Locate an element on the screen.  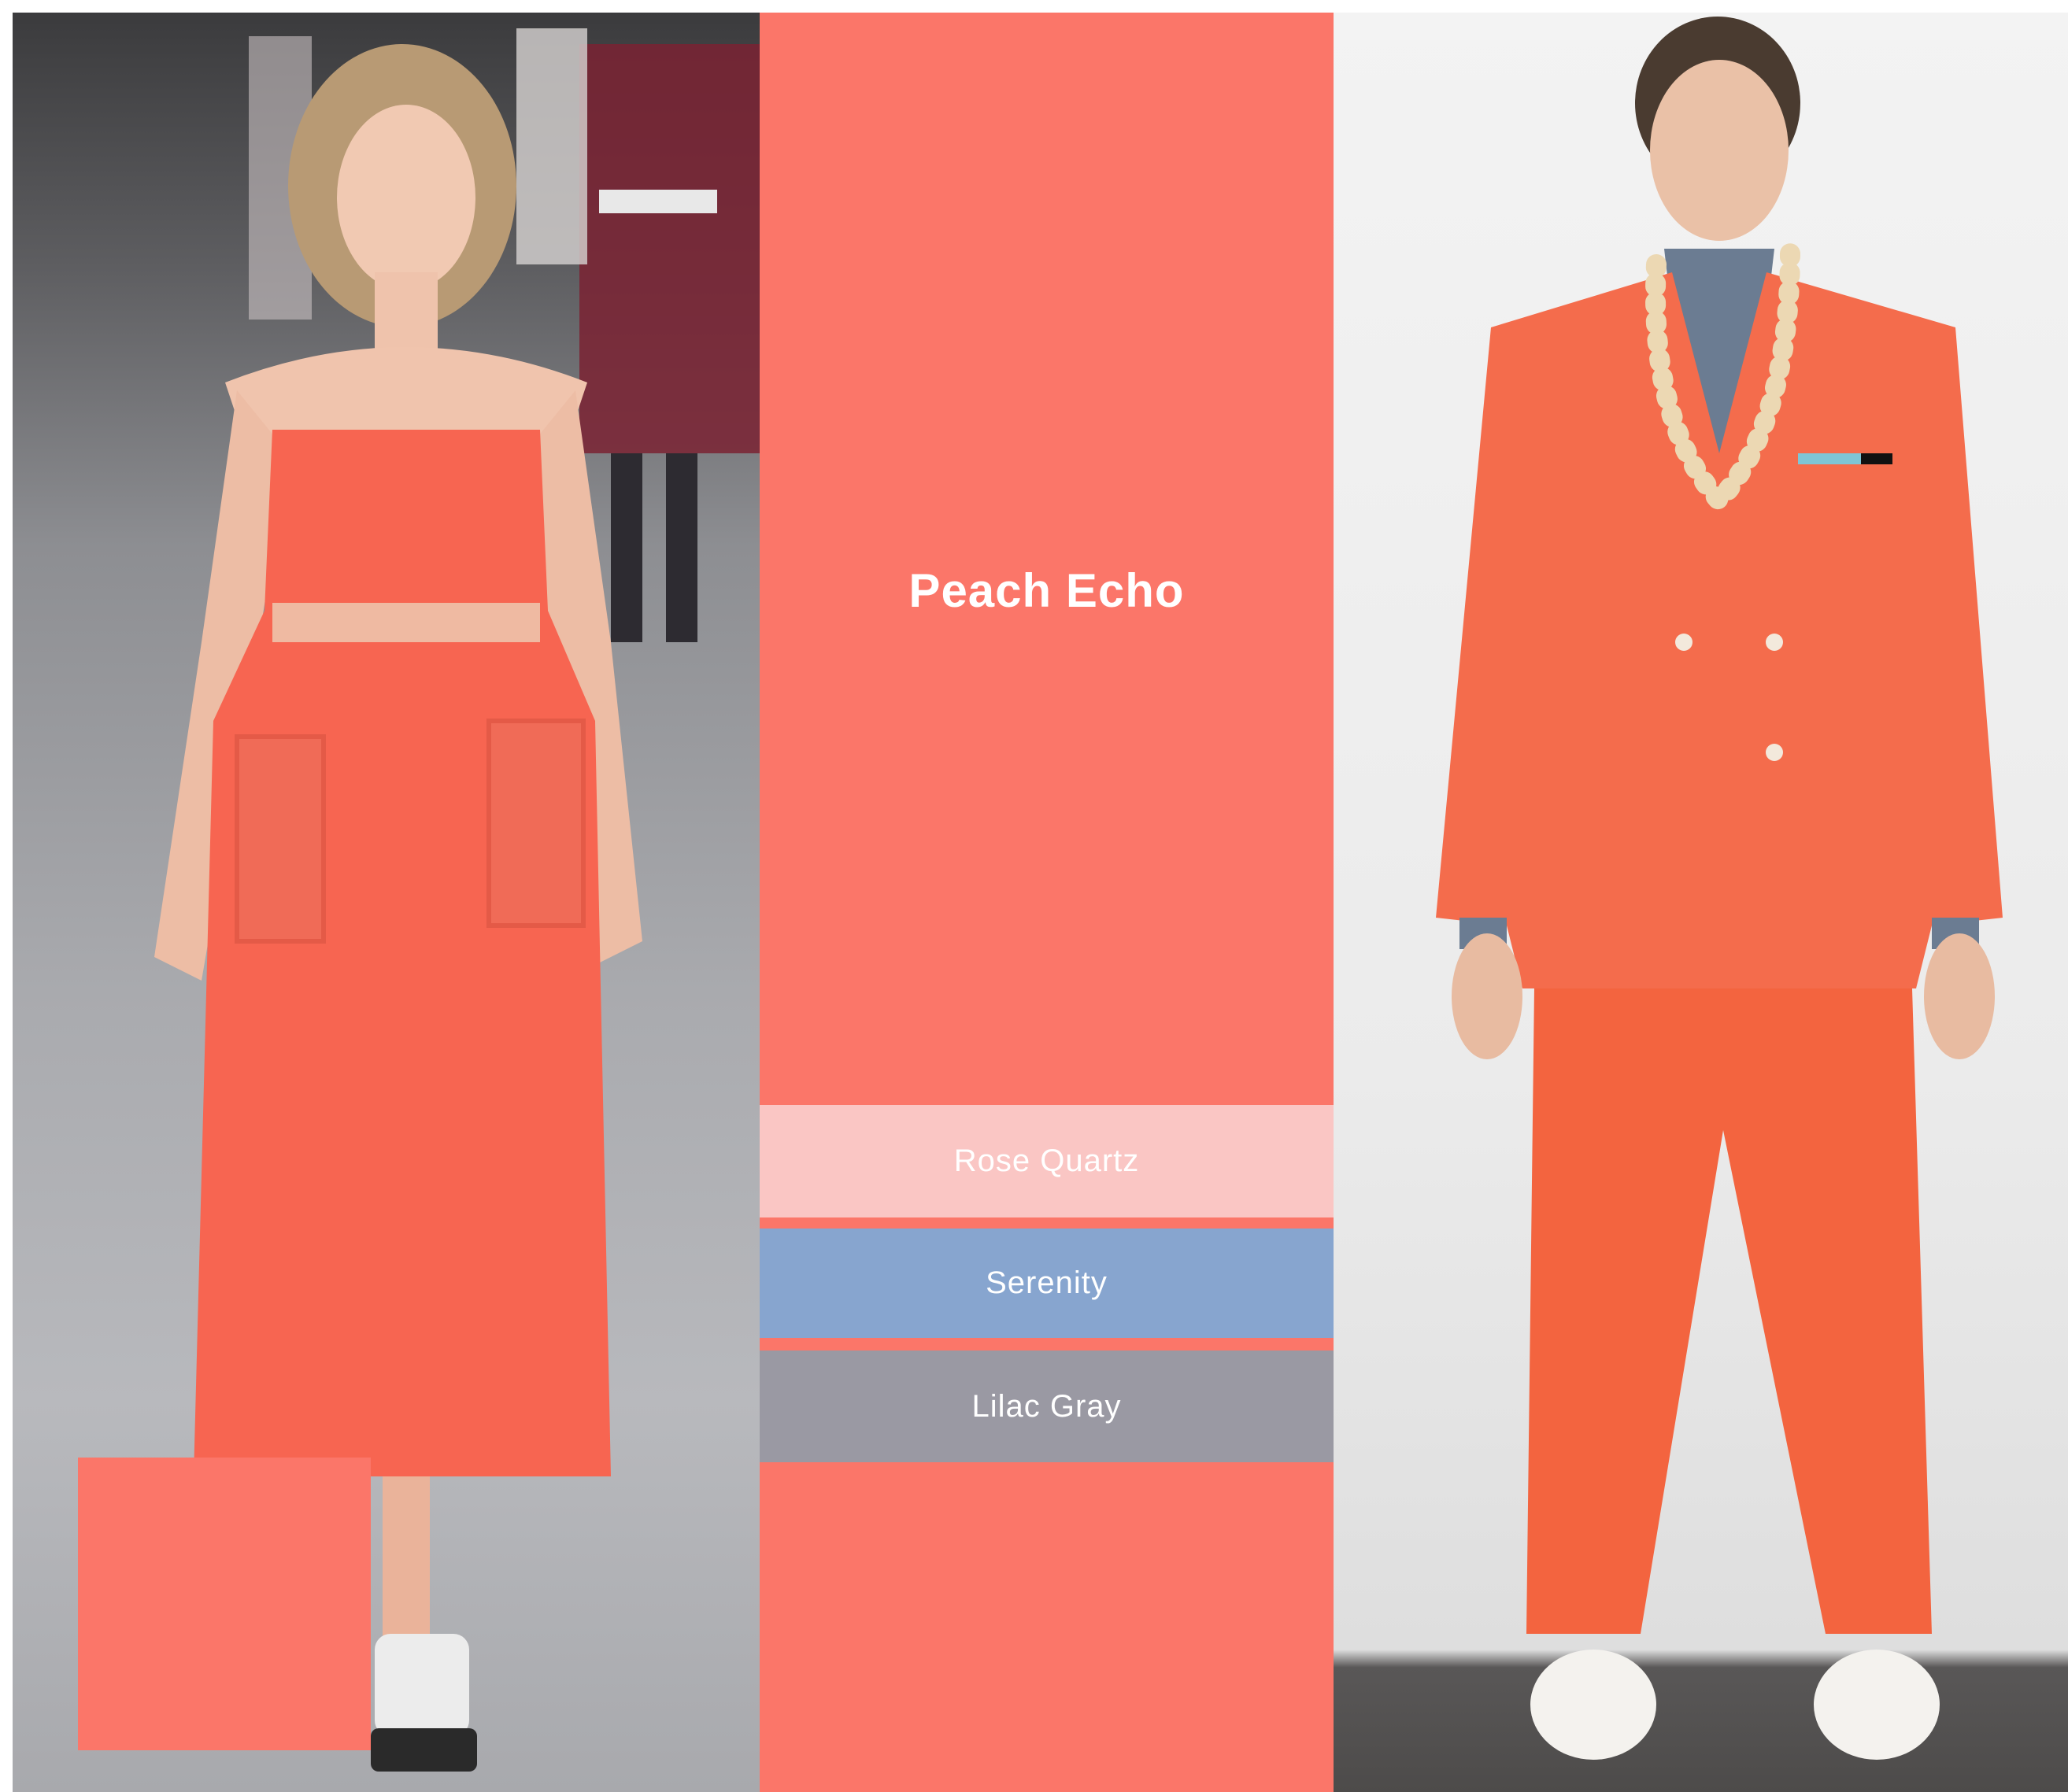
serenity-band: Serenity is located at coordinates (1047, 1283).